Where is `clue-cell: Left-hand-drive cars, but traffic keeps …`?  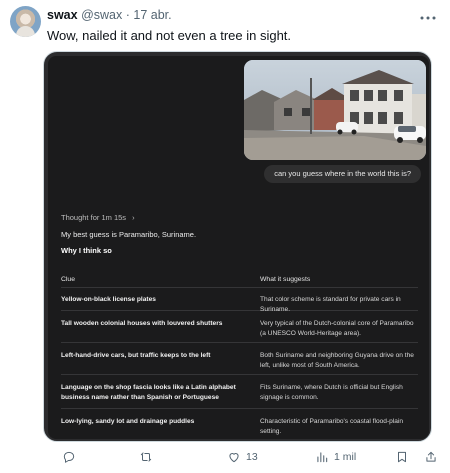
clue-cell: Left-hand-drive cars, but traffic keeps … is located at coordinates (136, 355).